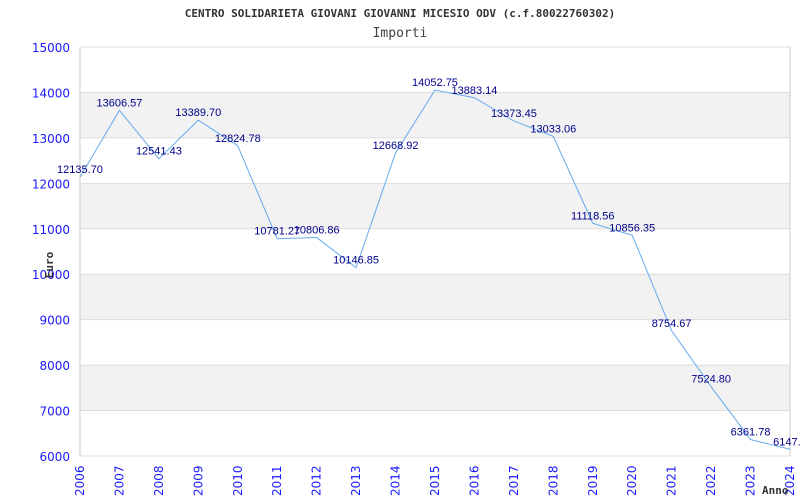  I want to click on x-tick-label: 2022, so click(711, 480).